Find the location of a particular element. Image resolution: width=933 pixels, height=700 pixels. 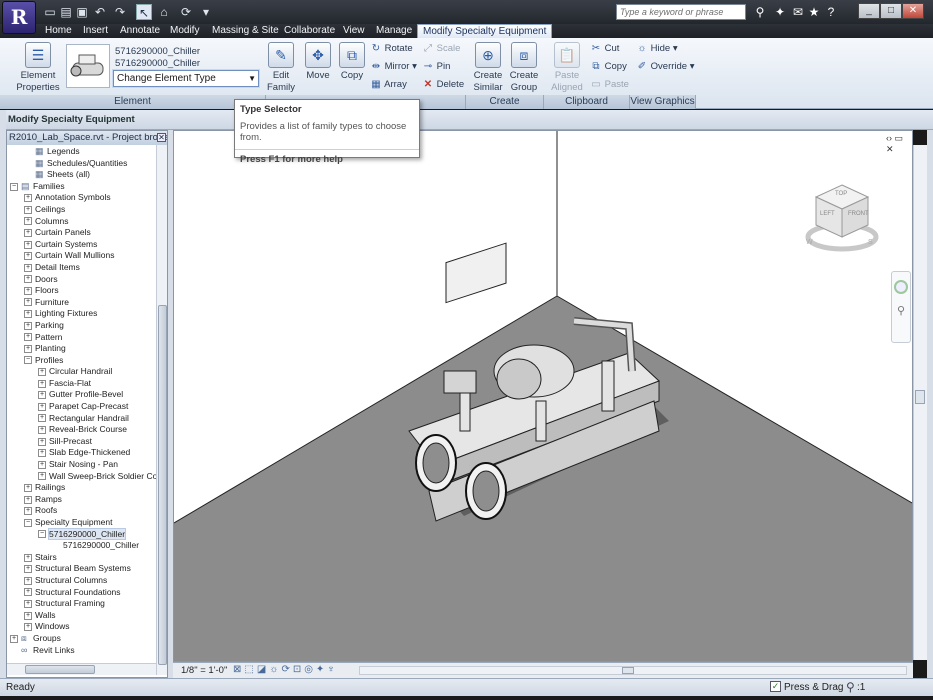

tree-item: + Reveal-Brick Course is located at coordinates (83, 430).